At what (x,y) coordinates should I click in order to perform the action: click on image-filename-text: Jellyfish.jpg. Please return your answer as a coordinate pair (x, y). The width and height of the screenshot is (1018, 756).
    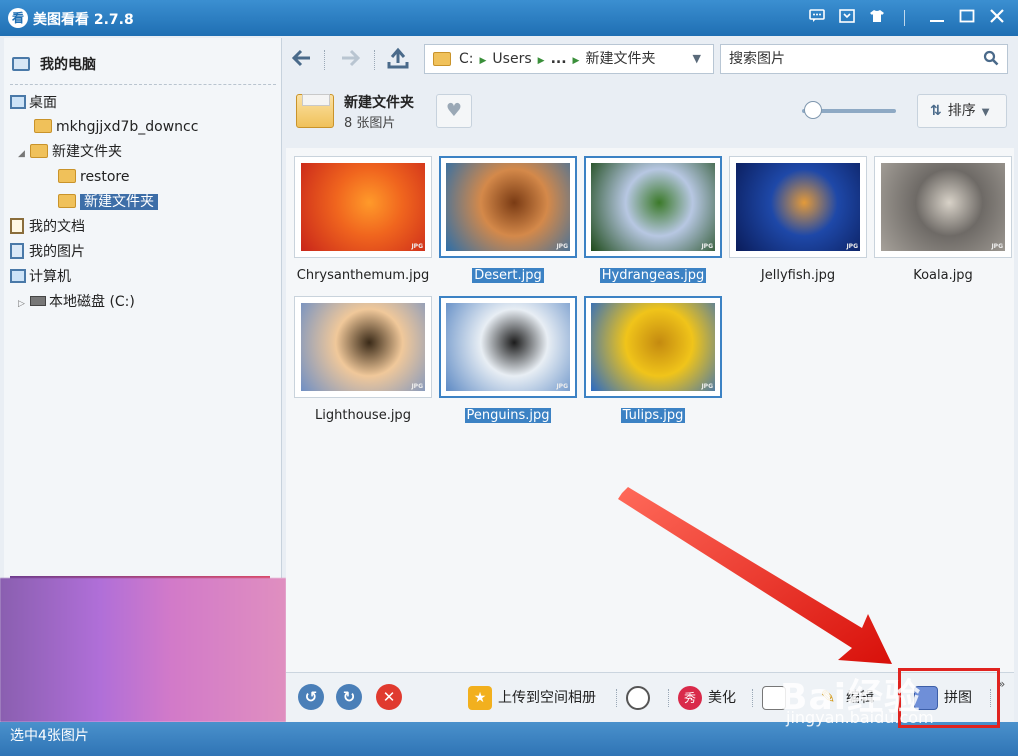
    Looking at the image, I should click on (798, 275).